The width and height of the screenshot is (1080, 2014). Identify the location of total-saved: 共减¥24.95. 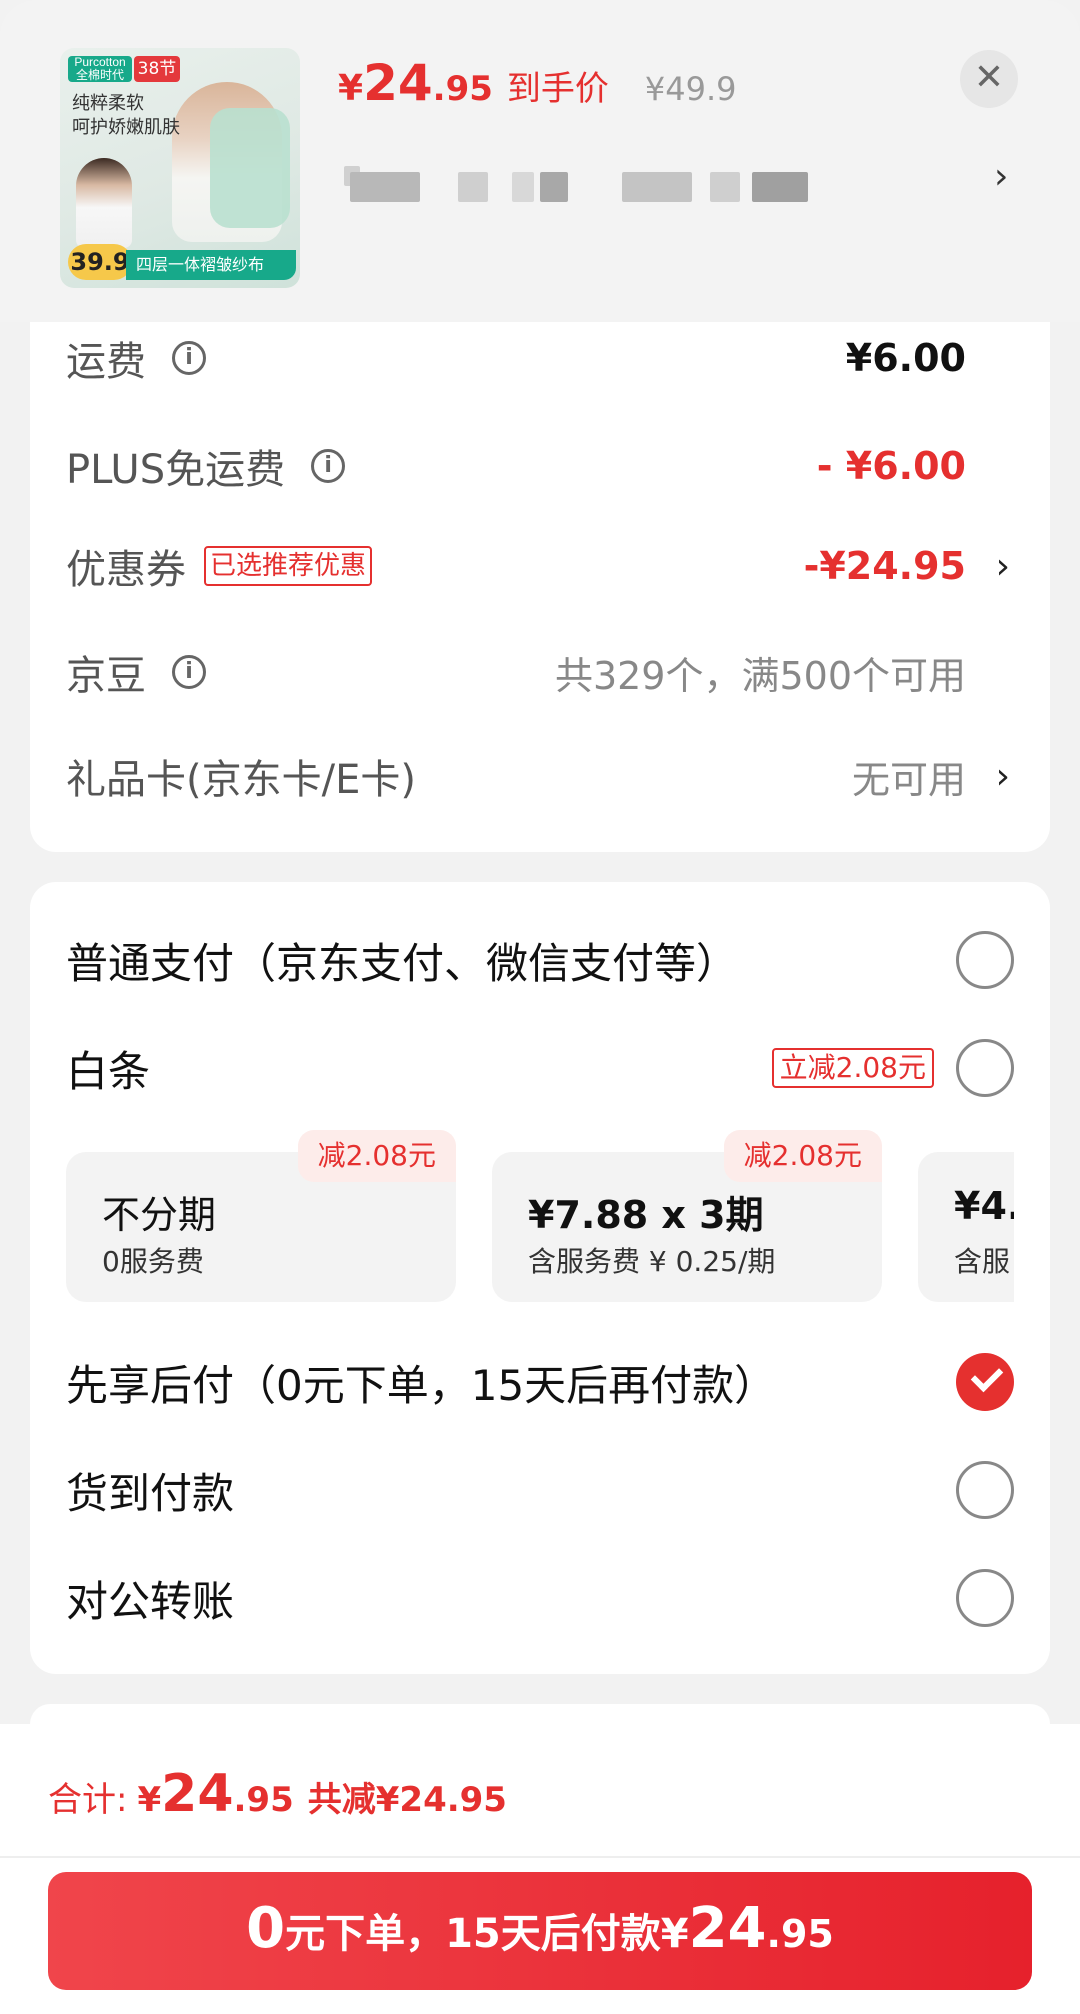
(407, 1800).